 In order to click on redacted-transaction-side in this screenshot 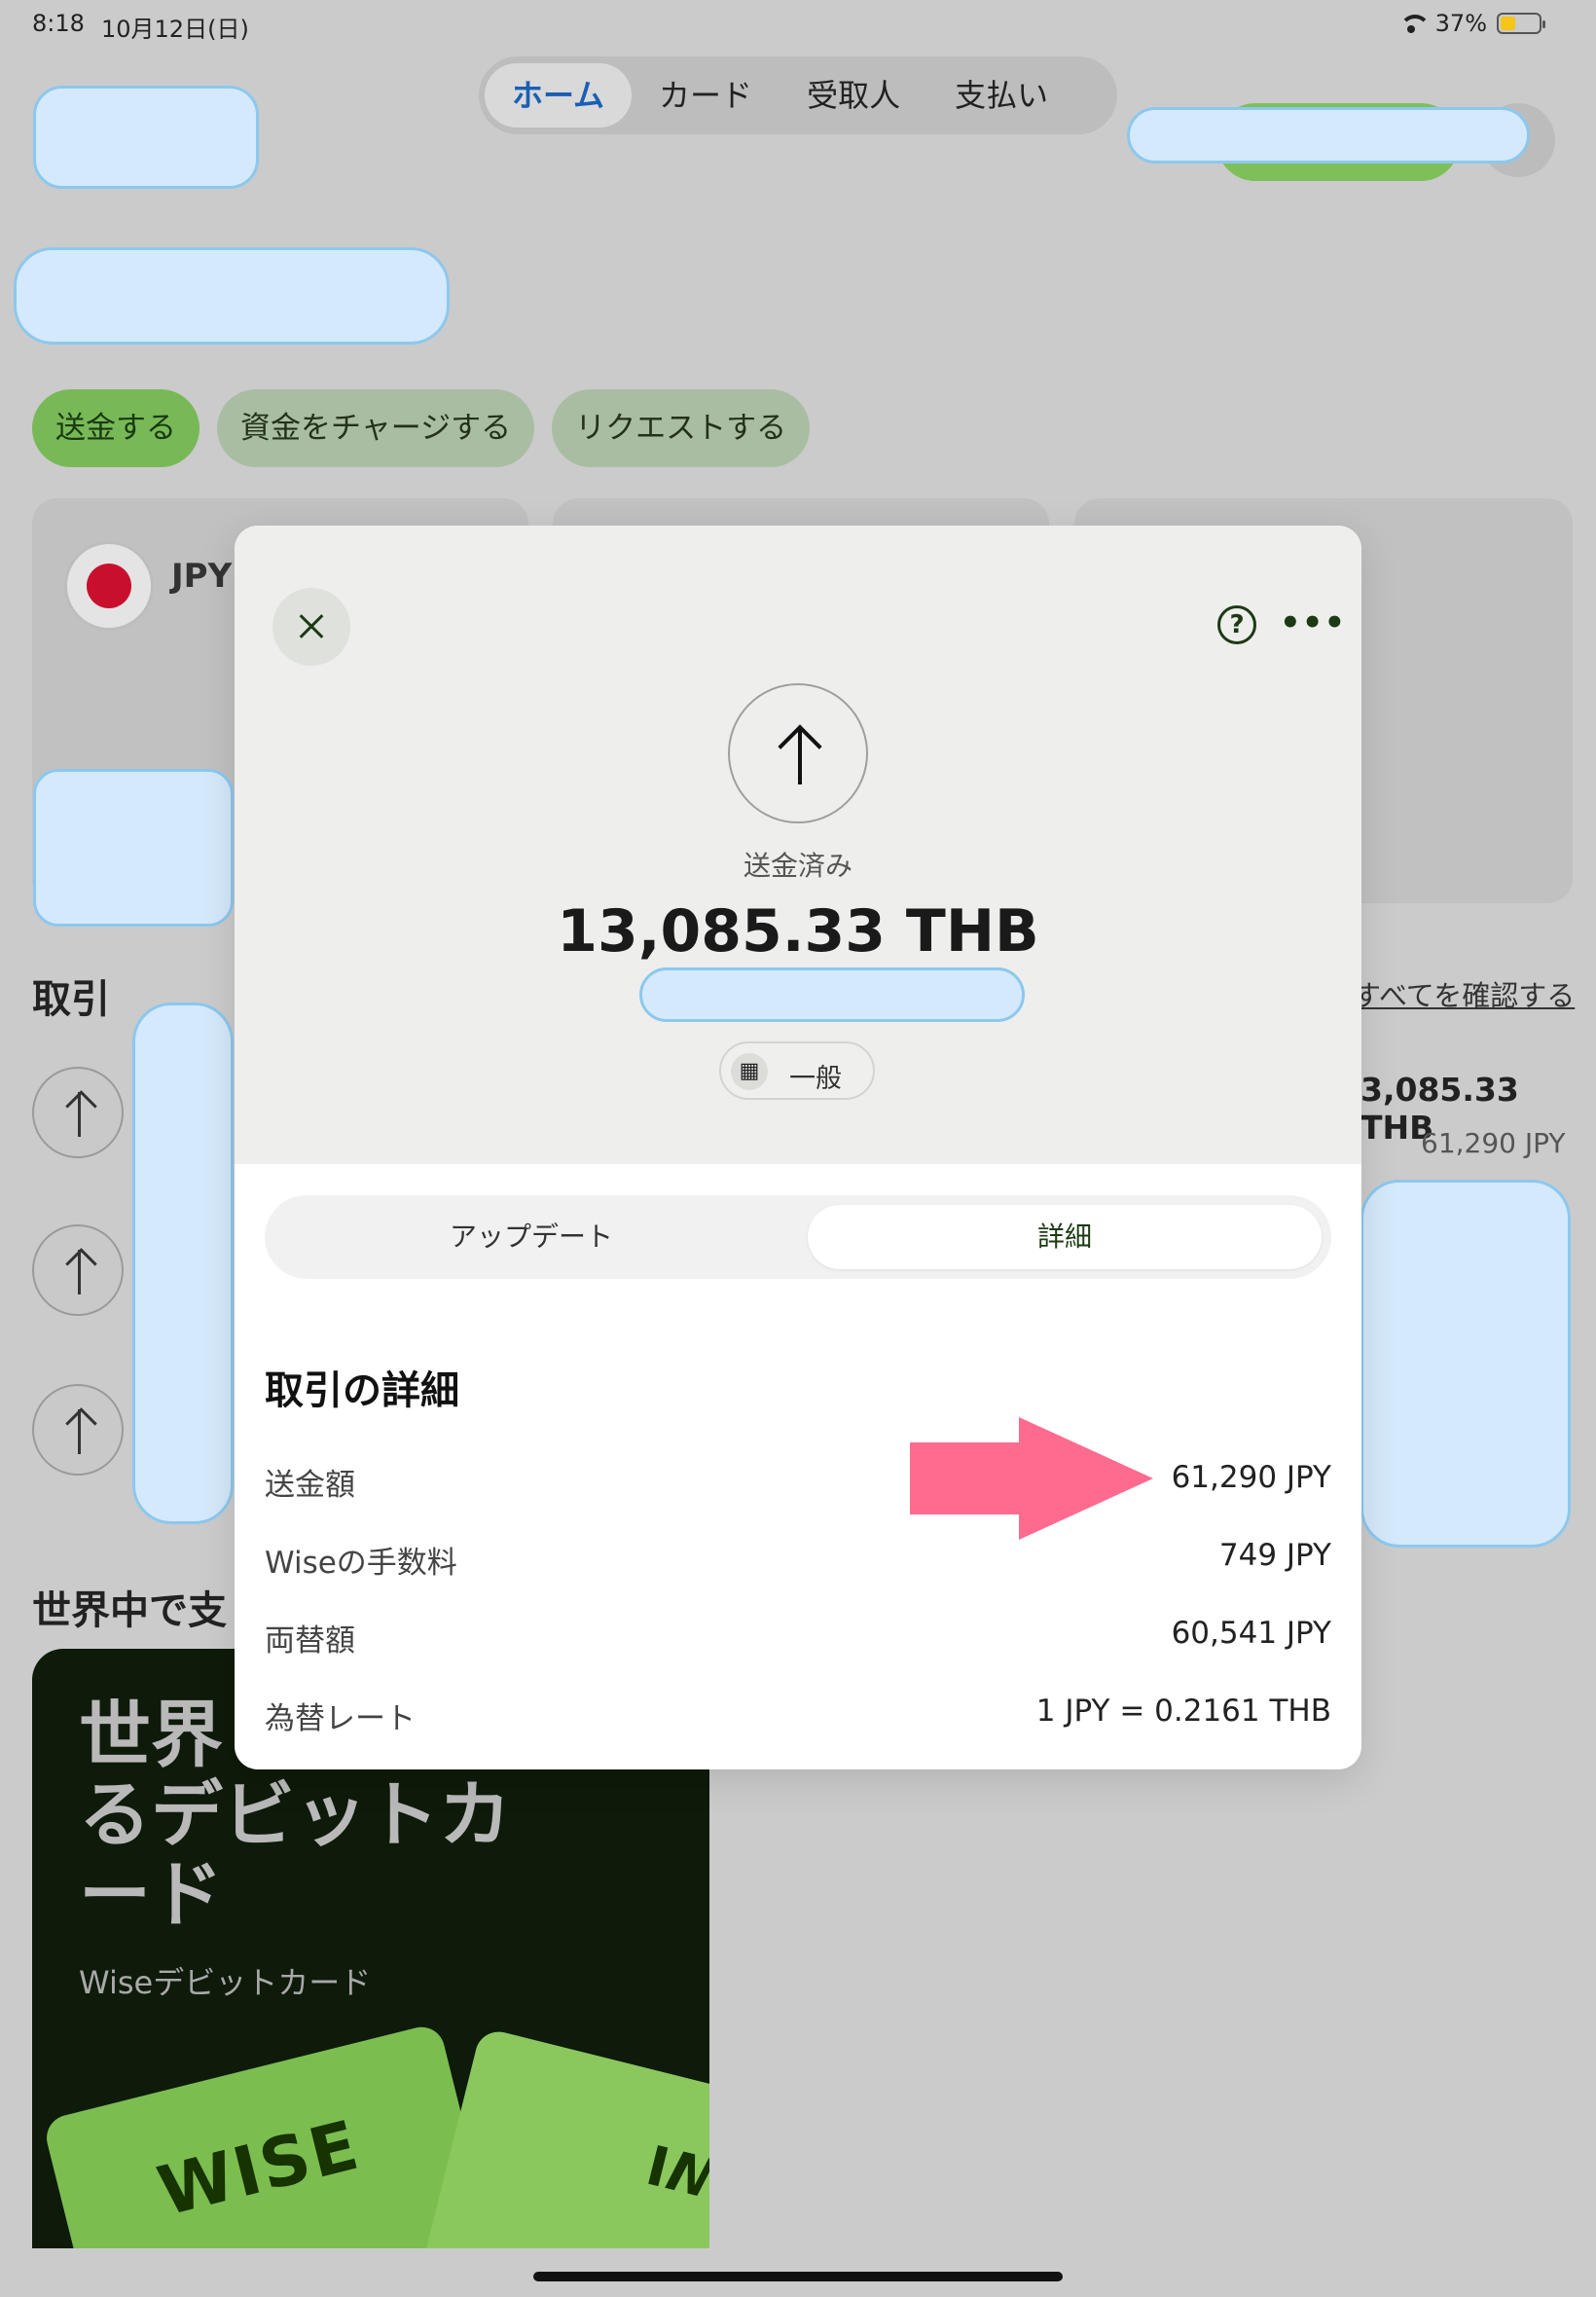, I will do `click(1465, 1364)`.